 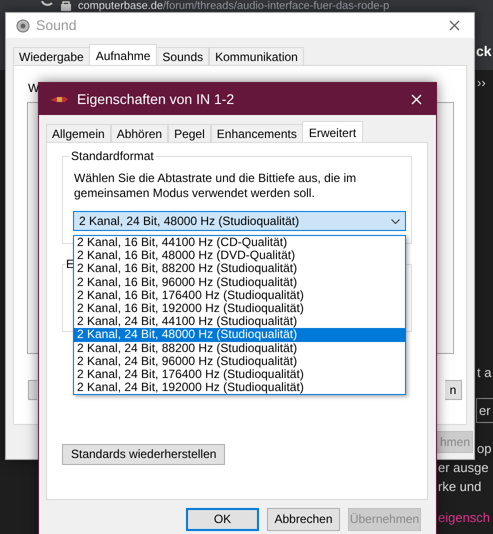 What do you see at coordinates (256, 133) in the screenshot?
I see `tab: Enhancements` at bounding box center [256, 133].